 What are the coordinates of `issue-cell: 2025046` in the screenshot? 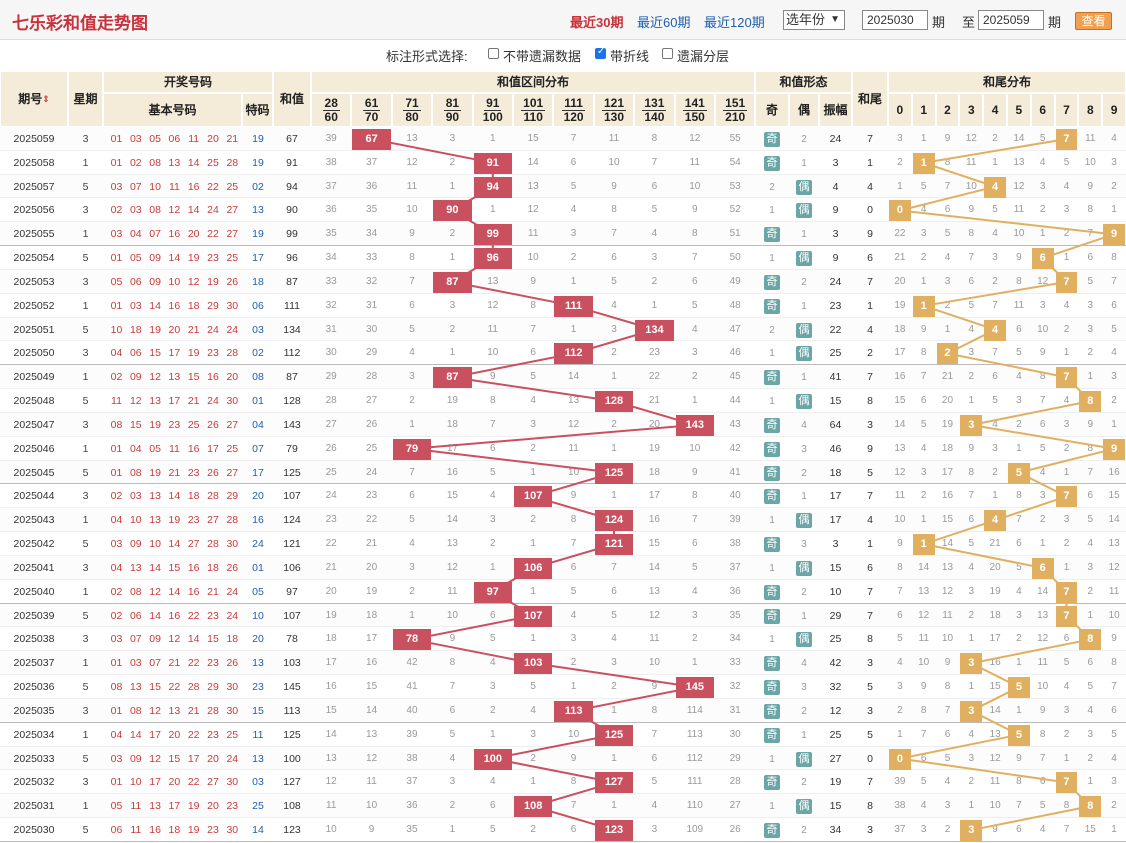 It's located at (34, 448).